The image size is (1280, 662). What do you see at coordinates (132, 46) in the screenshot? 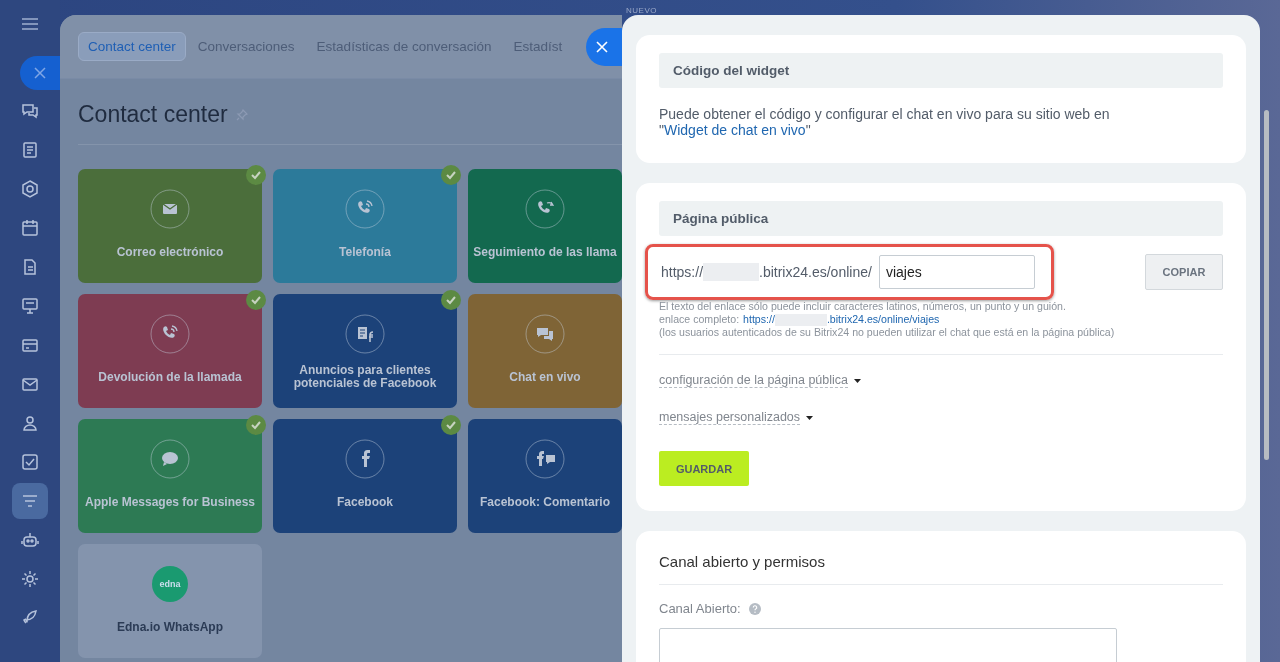
I see `tab: Contact center` at bounding box center [132, 46].